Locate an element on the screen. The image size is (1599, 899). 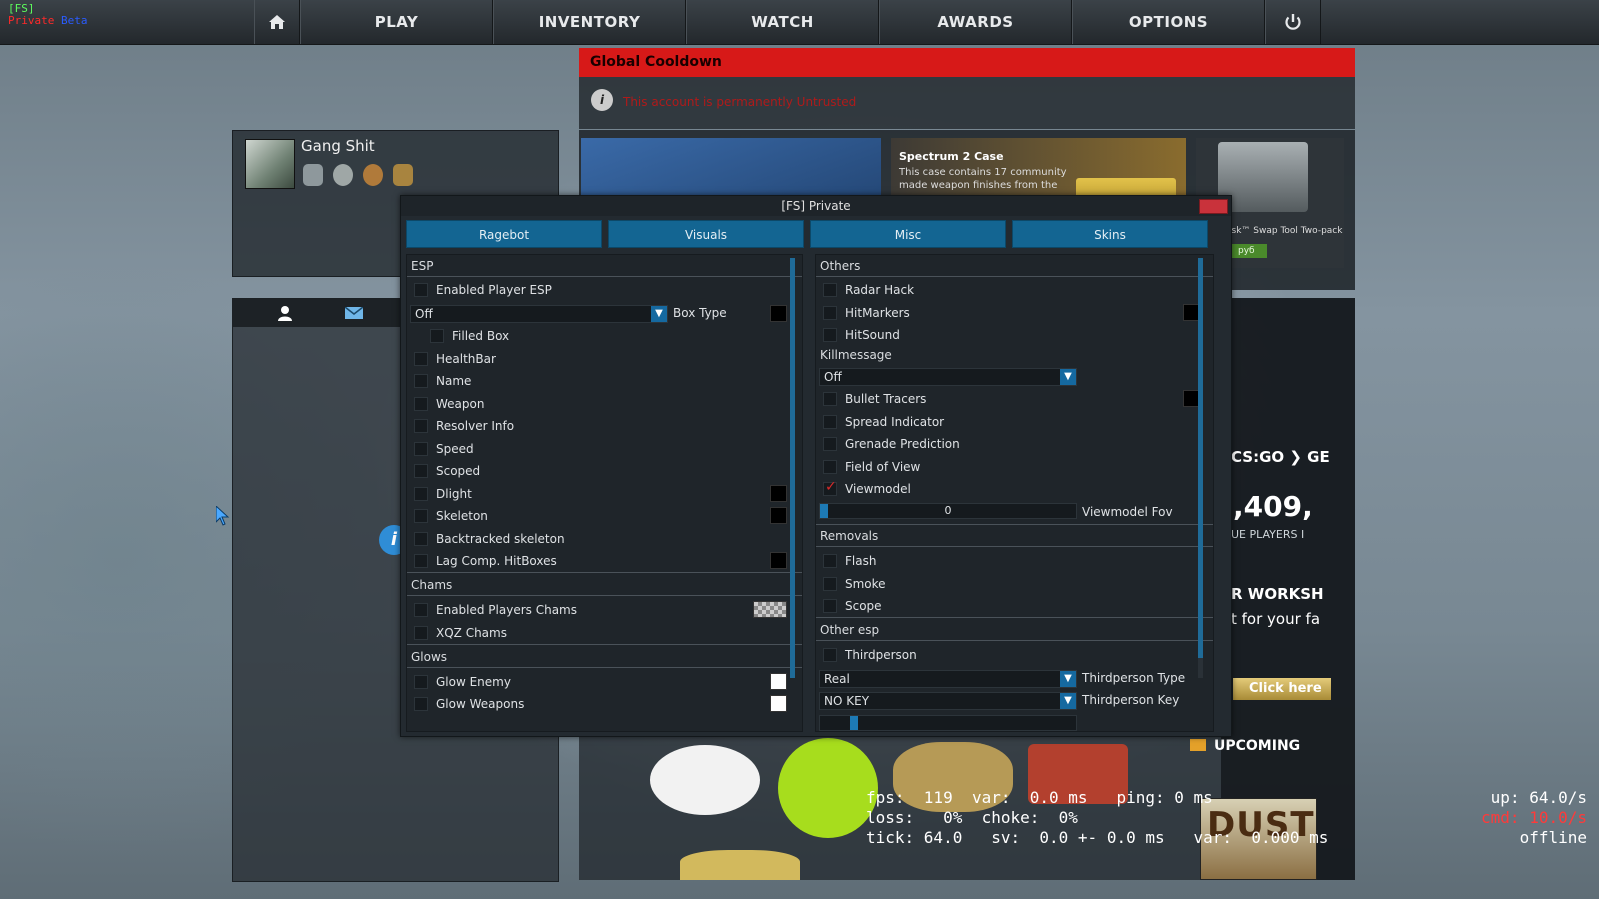
friends-icon is located at coordinates (285, 313).